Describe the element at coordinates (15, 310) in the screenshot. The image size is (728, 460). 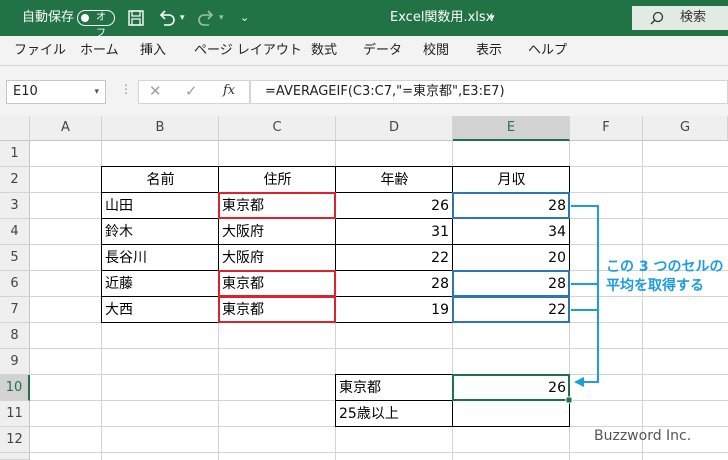
I see `row-header-7: 7` at that location.